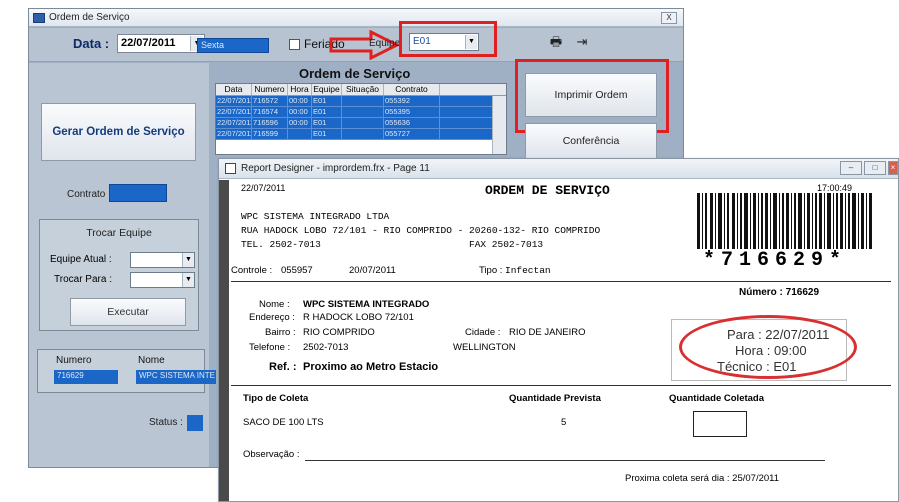 This screenshot has height=502, width=899. What do you see at coordinates (422, 41) in the screenshot?
I see `equipe-value: E01` at bounding box center [422, 41].